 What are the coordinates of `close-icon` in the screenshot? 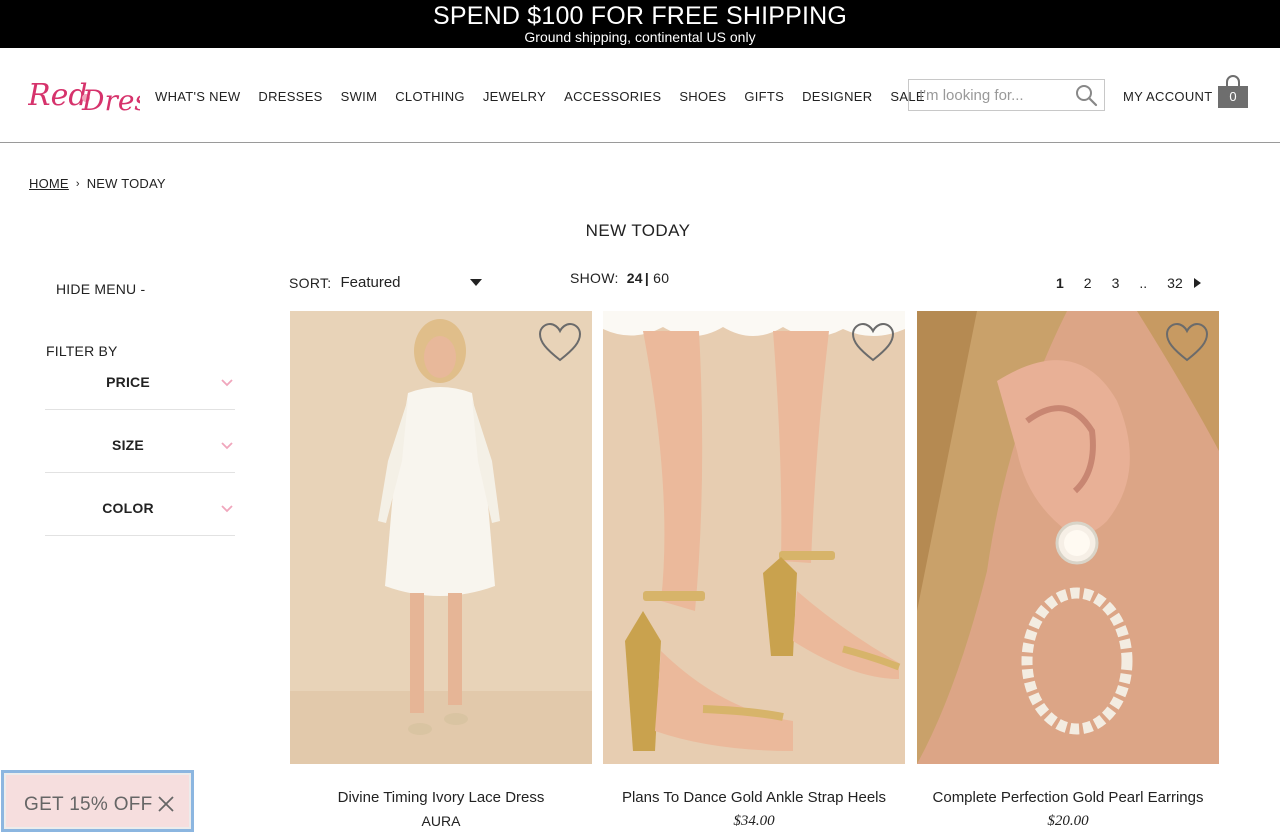 It's located at (166, 804).